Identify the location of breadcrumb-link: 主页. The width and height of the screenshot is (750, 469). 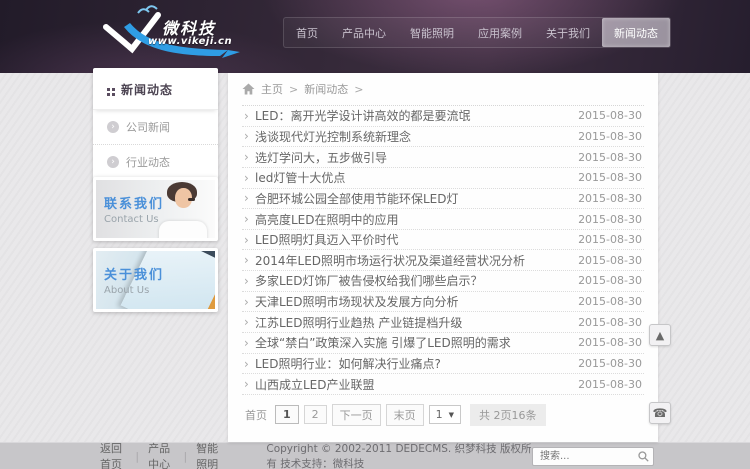
(272, 89).